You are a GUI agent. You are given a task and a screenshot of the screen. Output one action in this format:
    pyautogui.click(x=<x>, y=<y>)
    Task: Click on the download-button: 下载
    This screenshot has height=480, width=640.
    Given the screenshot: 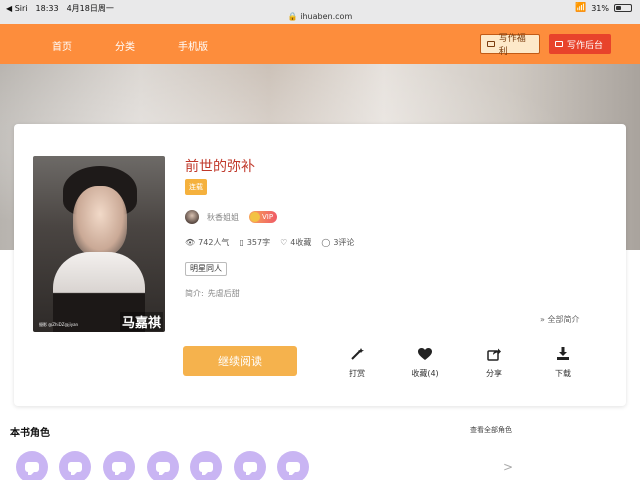 What is the action you would take?
    pyautogui.click(x=563, y=362)
    